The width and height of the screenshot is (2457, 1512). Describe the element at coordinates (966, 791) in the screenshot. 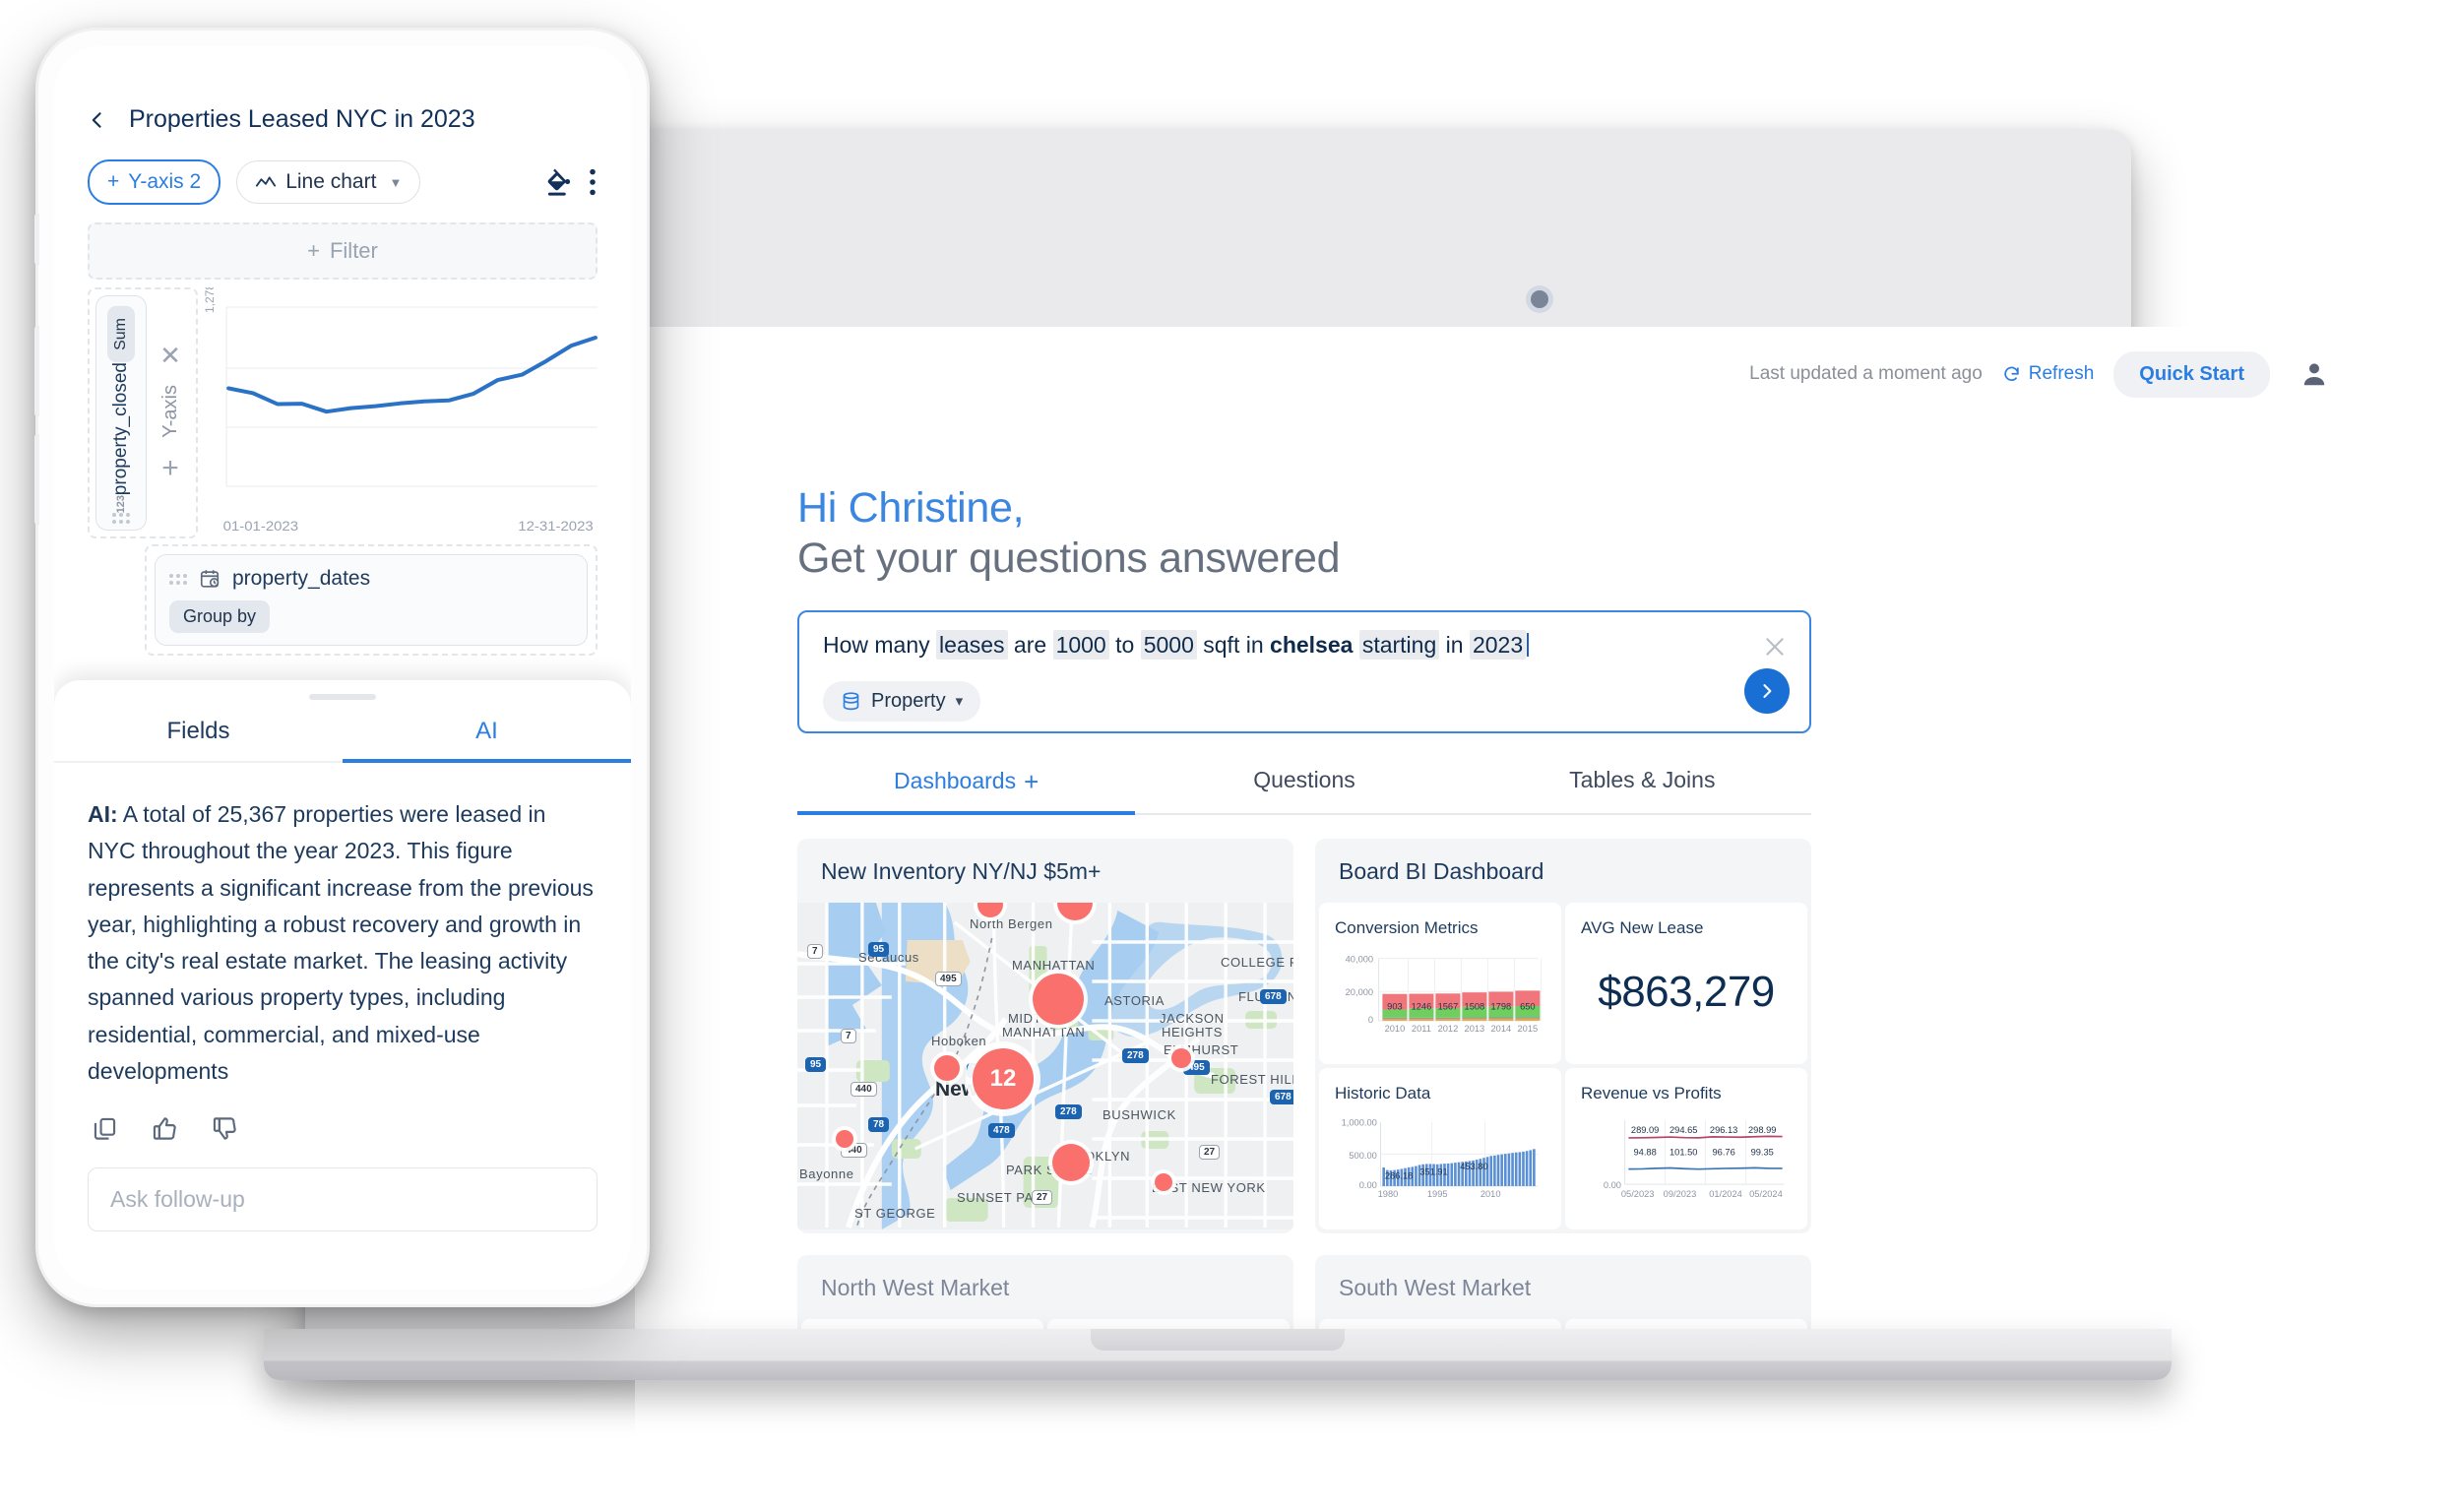

I see `tab-dashboards: Dashboards +` at that location.